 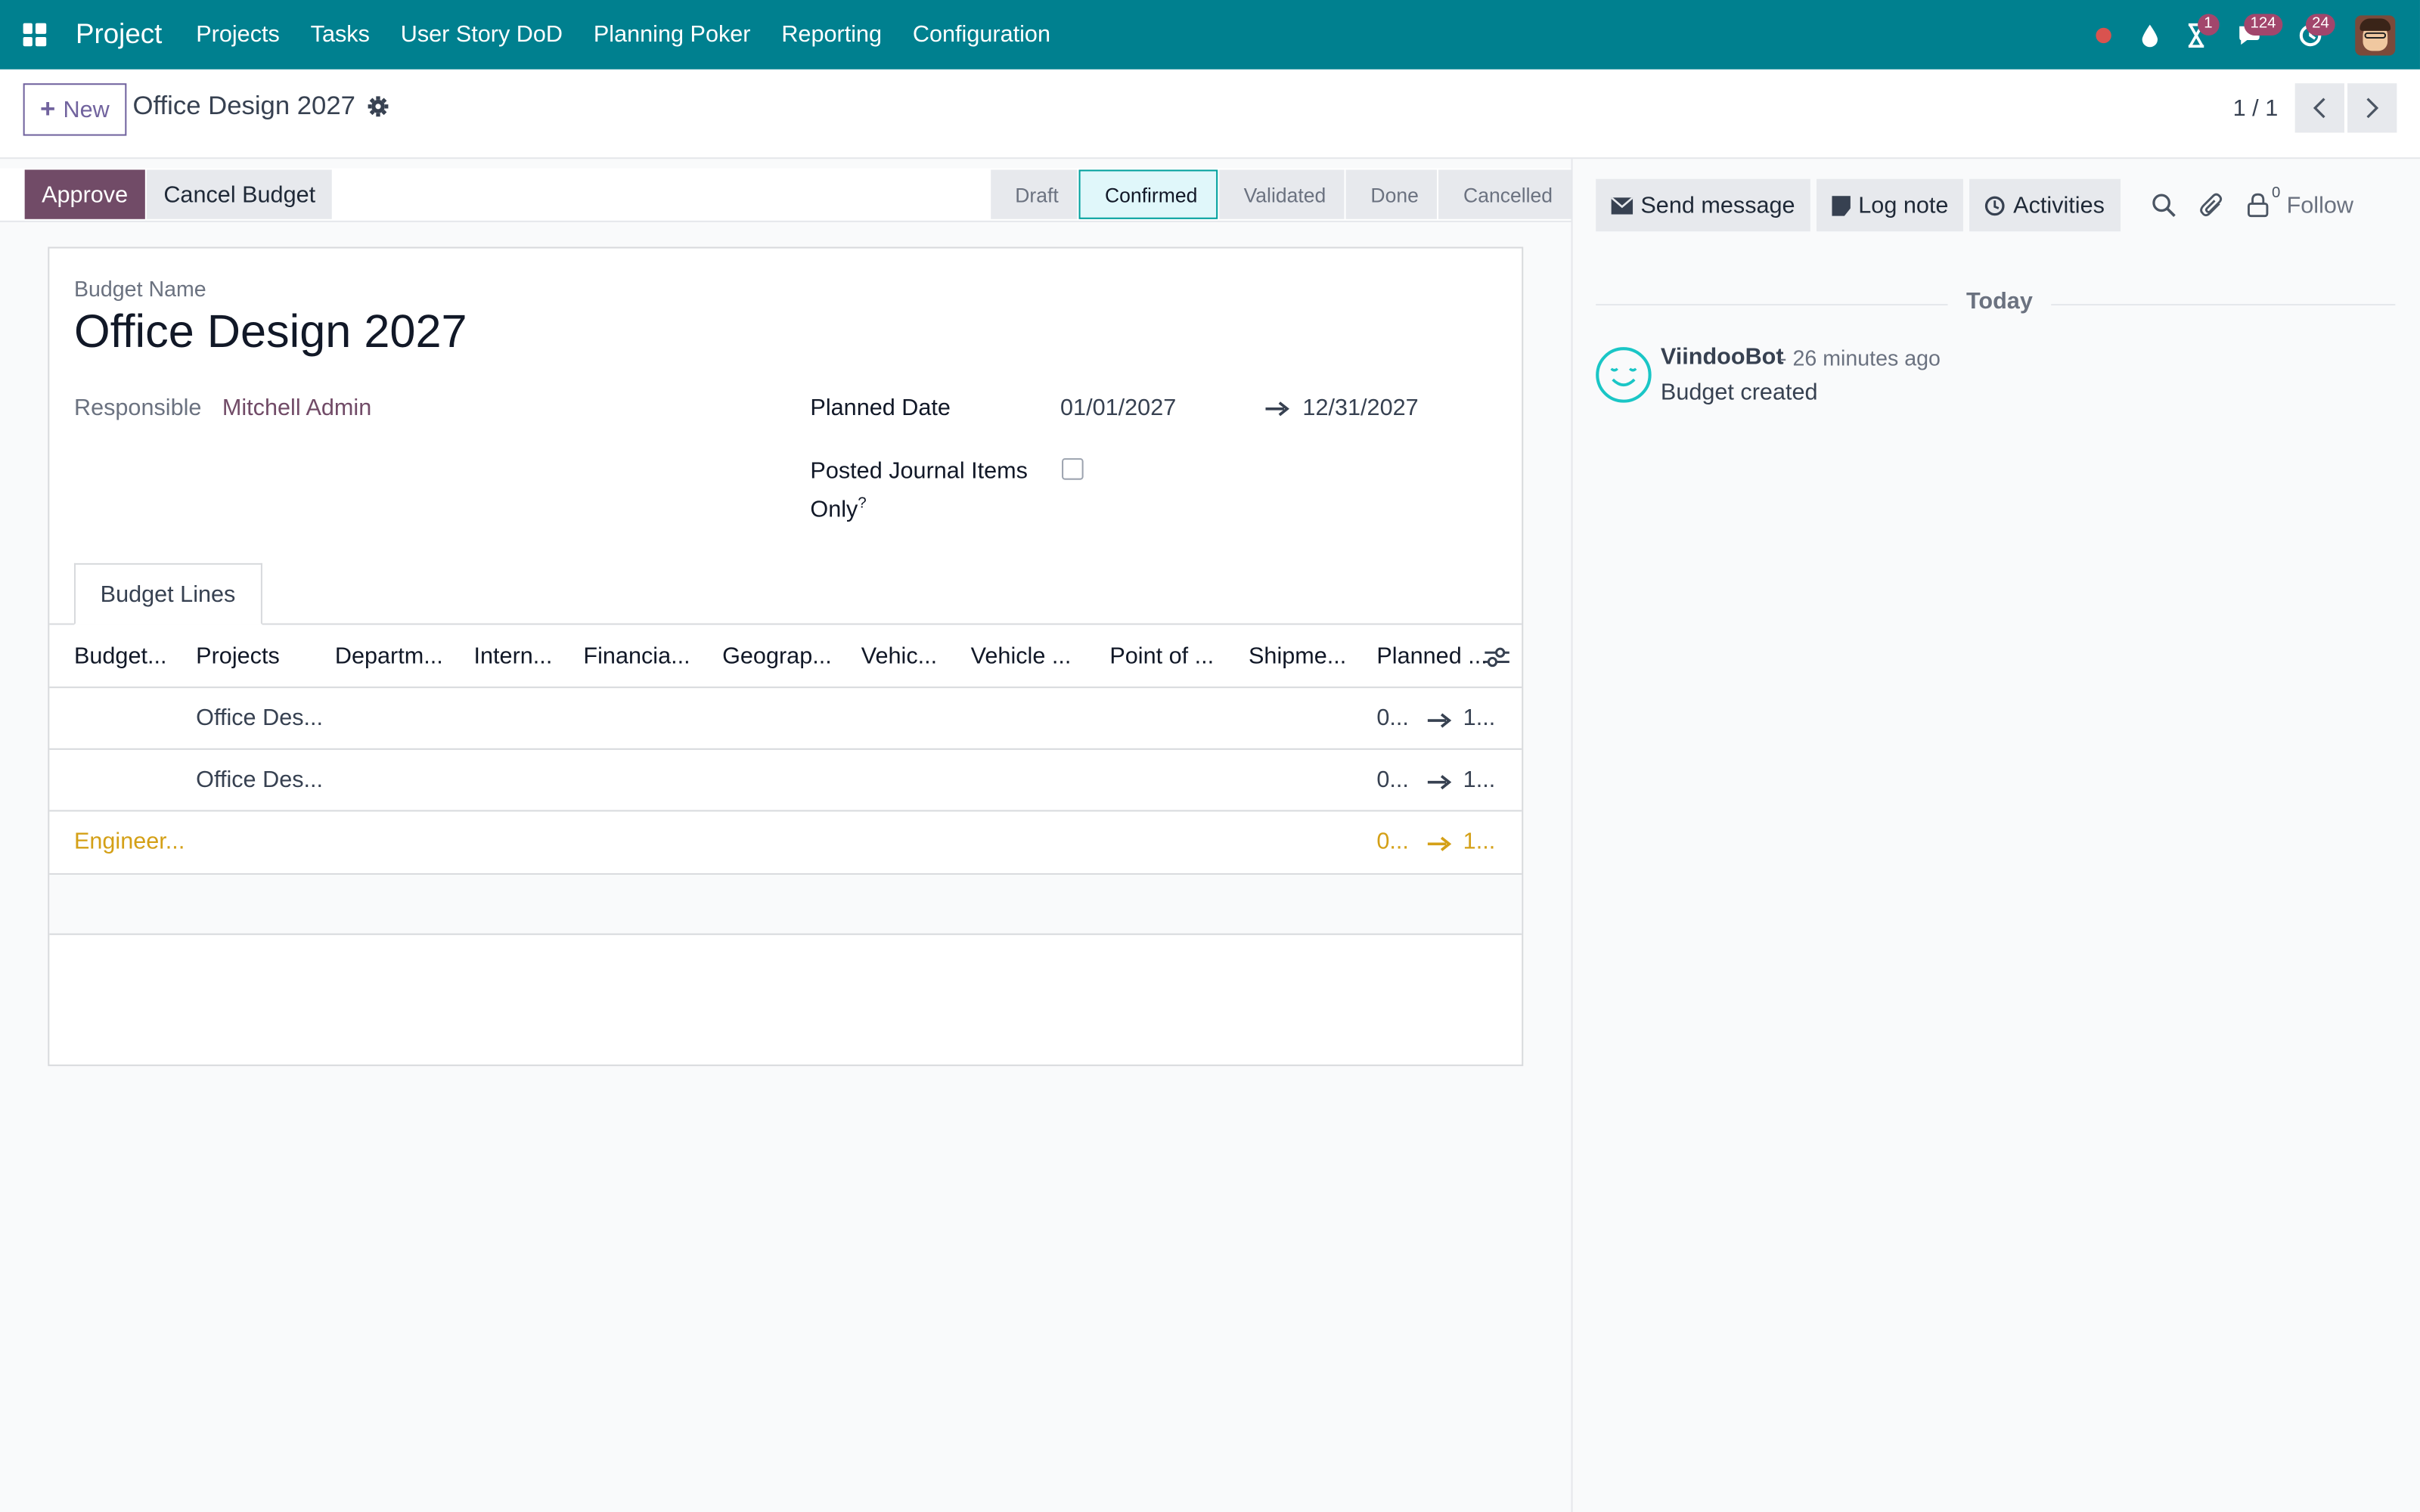 I want to click on menu-reporting: Reporting, so click(x=832, y=35).